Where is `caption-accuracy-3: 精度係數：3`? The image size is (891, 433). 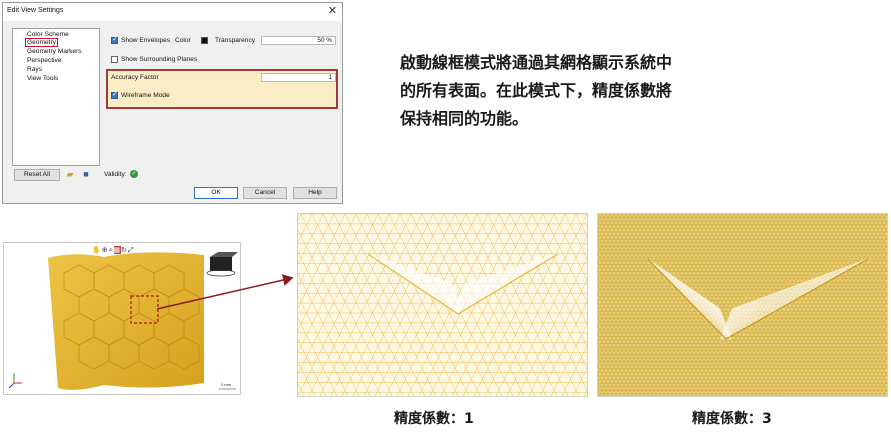 caption-accuracy-3: 精度係數：3 is located at coordinates (732, 419).